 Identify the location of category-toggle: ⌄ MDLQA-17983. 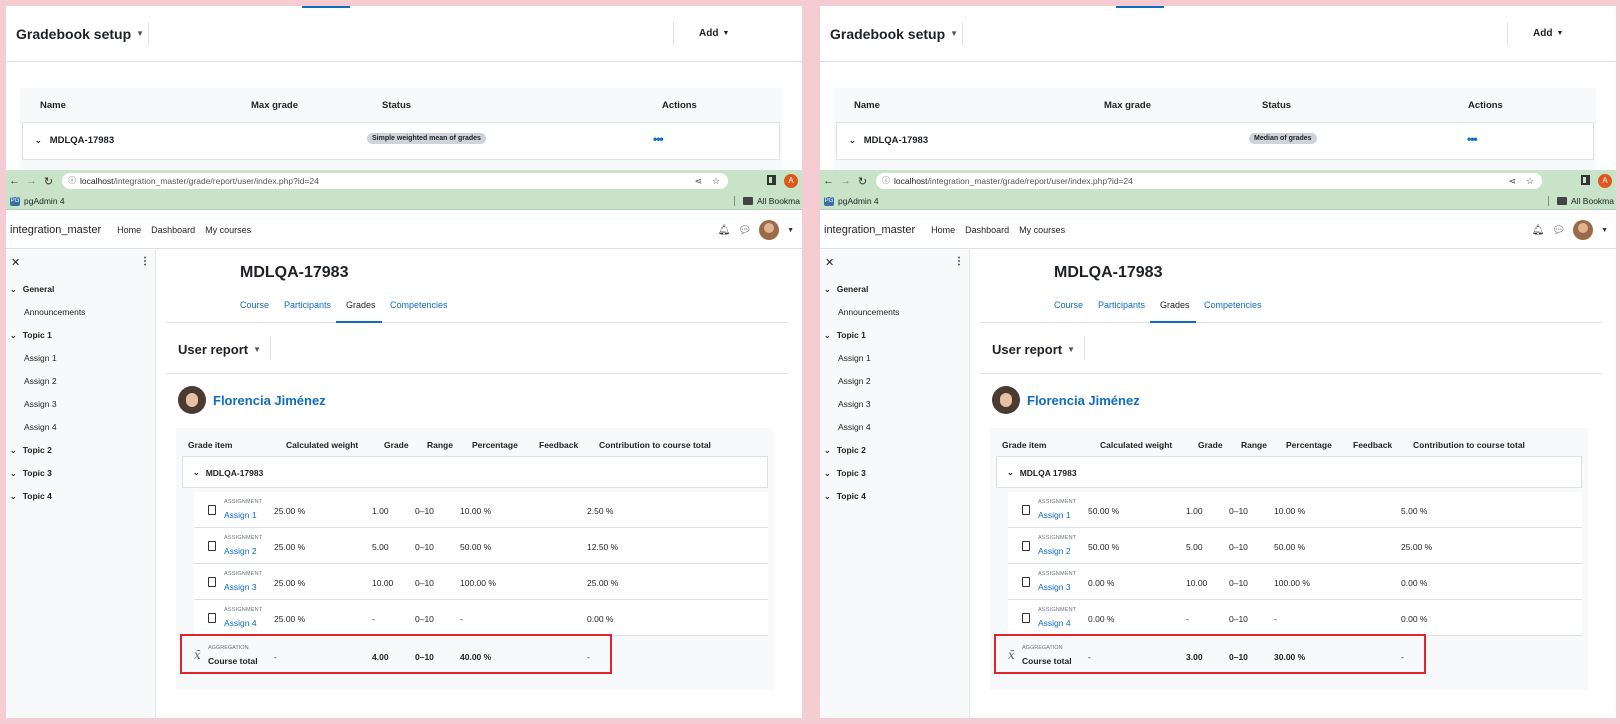
(228, 473).